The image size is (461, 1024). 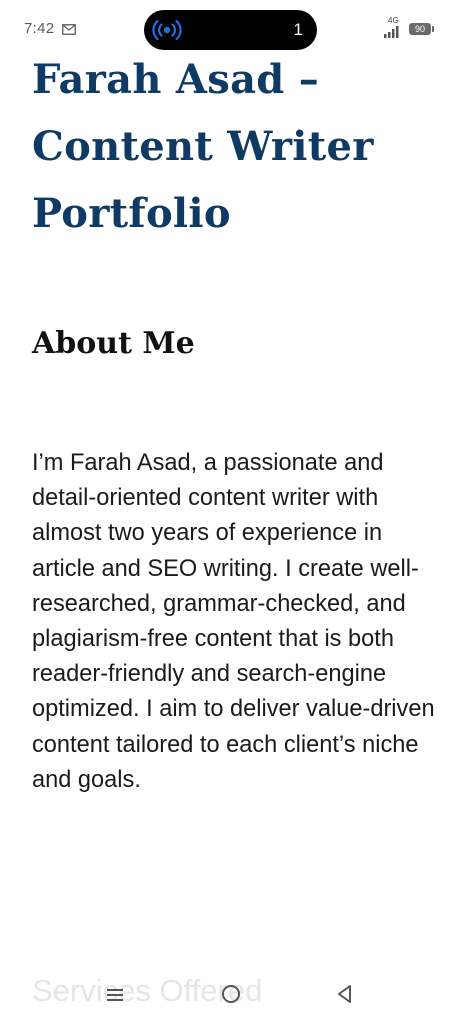 I want to click on broadcast-icon, so click(x=167, y=32).